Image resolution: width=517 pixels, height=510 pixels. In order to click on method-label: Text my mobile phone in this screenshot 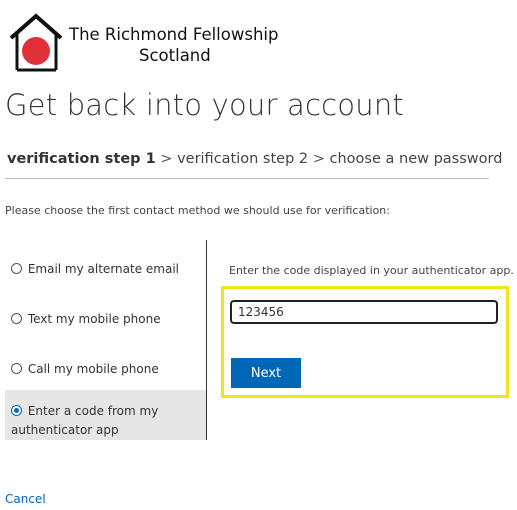, I will do `click(94, 319)`.